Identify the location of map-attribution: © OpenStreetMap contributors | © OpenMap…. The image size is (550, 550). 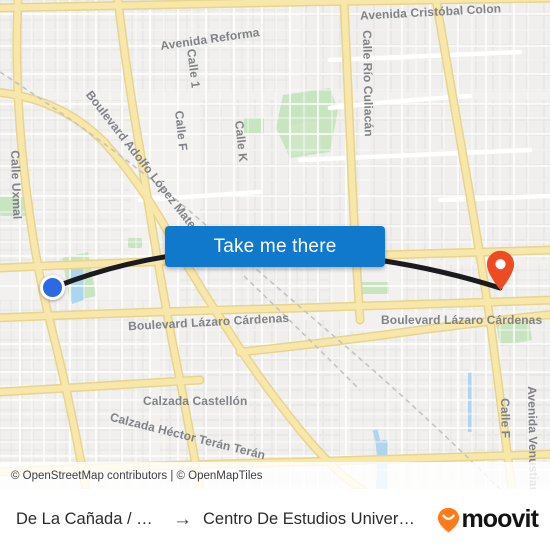
(275, 475).